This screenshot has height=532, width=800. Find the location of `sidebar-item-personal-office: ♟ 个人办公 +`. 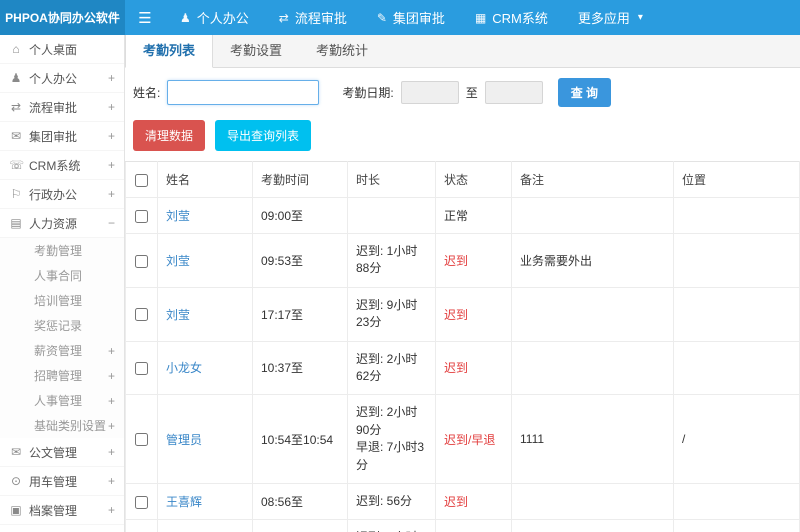

sidebar-item-personal-office: ♟ 个人办公 + is located at coordinates (62, 78).